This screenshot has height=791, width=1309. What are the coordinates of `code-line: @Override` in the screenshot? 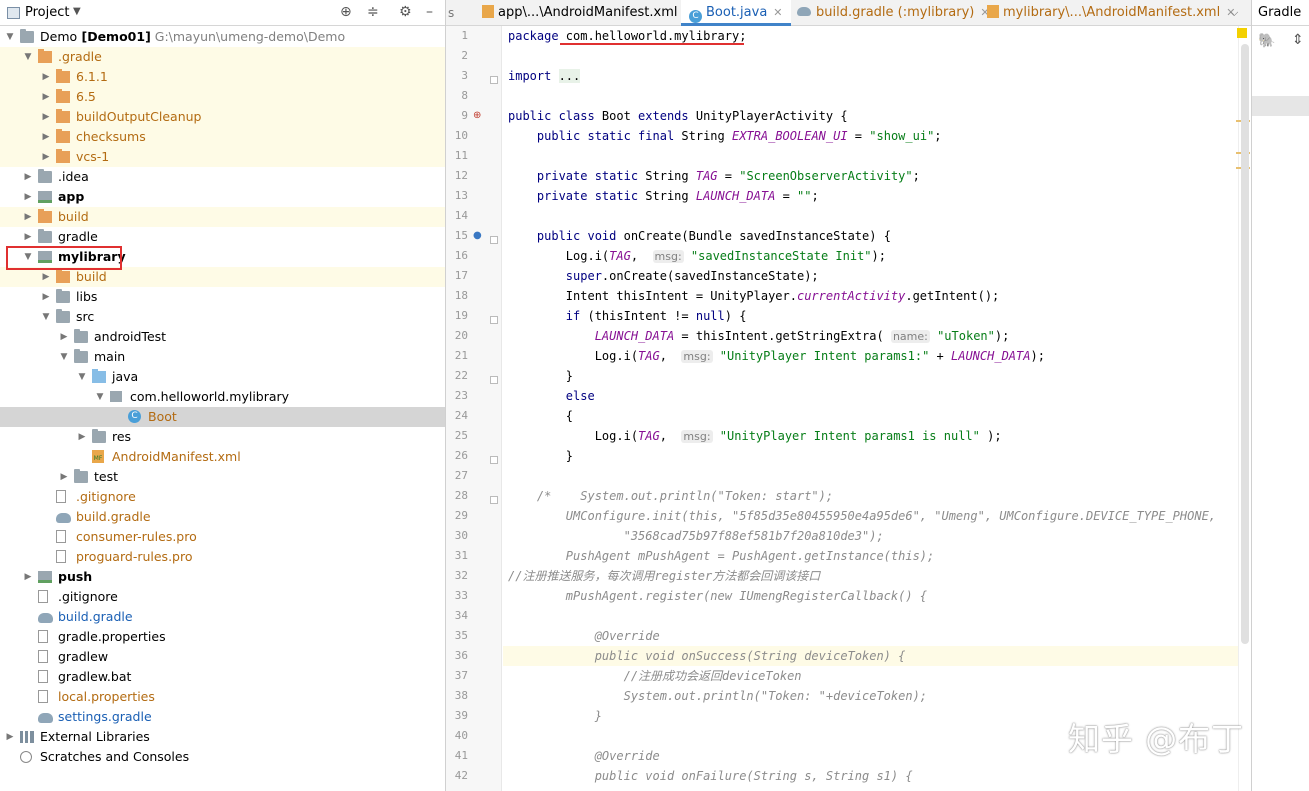 It's located at (584, 756).